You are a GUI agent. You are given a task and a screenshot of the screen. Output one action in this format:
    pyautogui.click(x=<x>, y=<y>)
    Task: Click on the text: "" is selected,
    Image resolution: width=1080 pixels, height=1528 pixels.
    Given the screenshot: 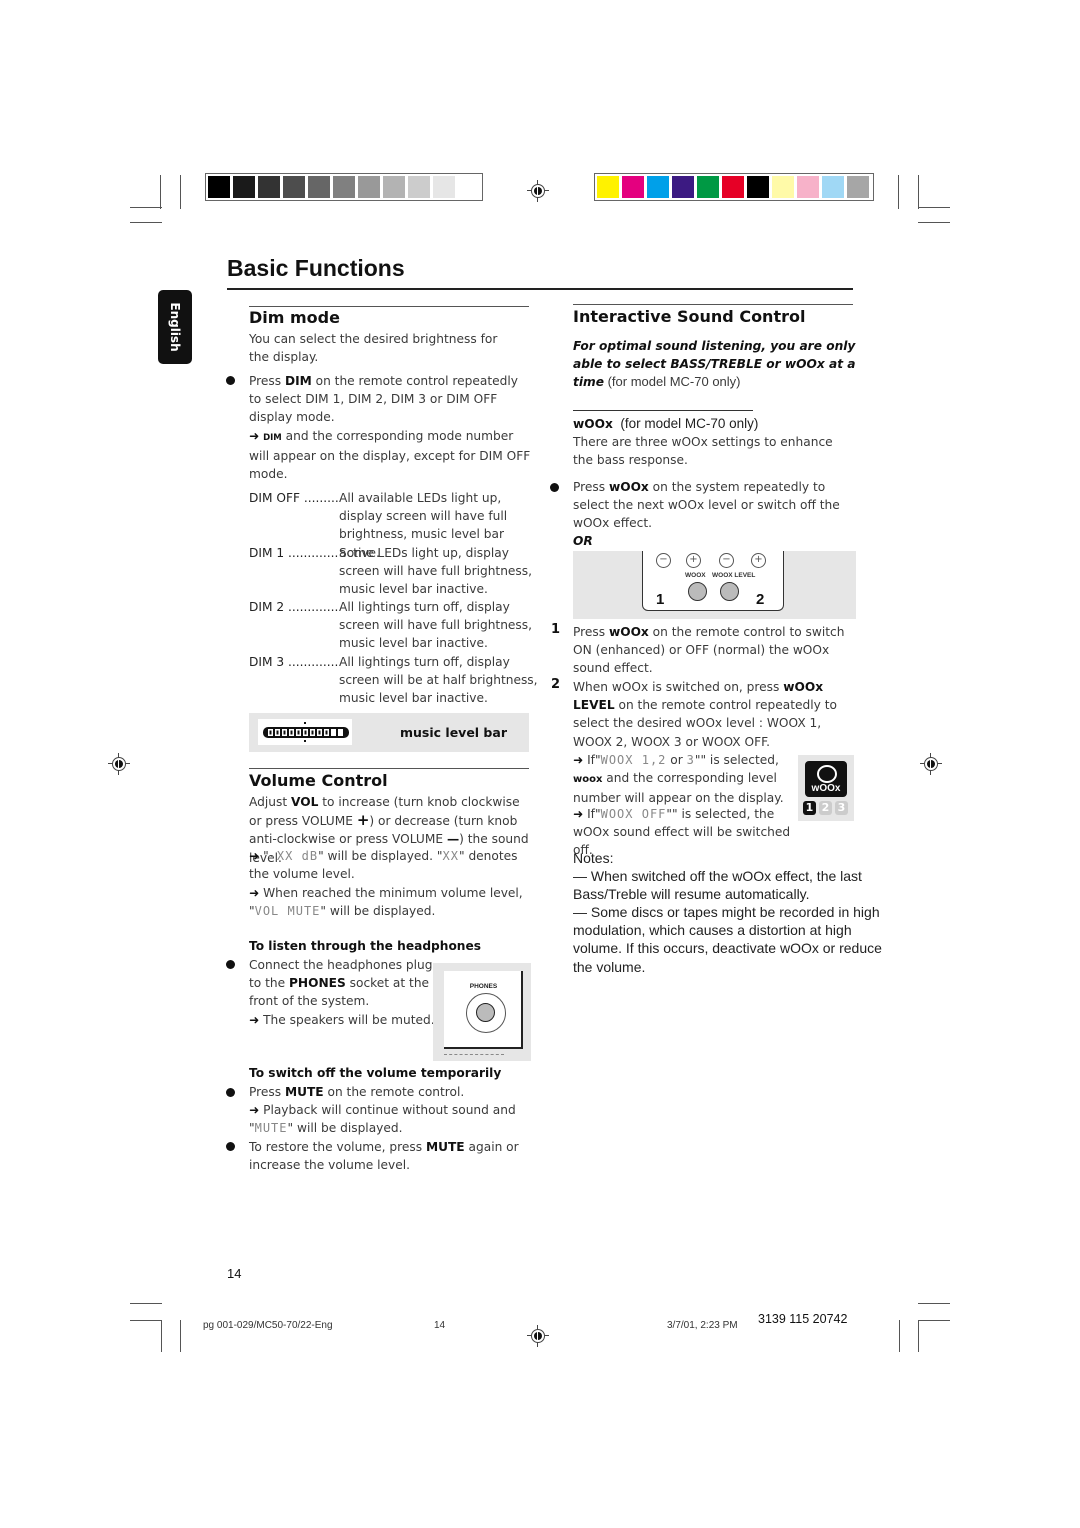 What is the action you would take?
    pyautogui.click(x=736, y=760)
    